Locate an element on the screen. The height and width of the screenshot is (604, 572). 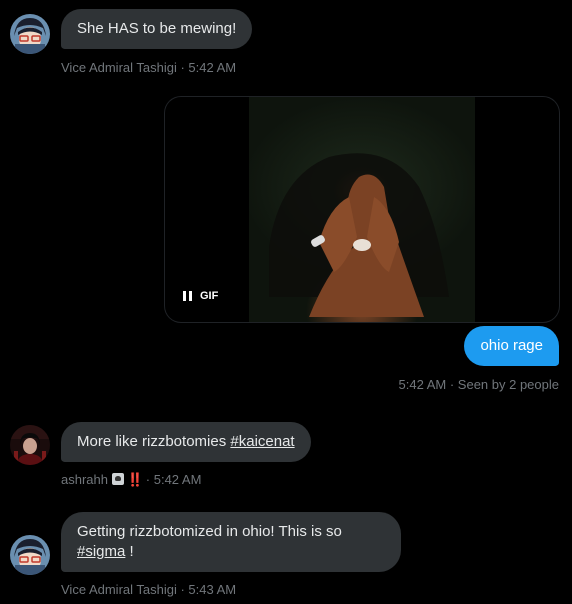
hashtag-link: #kaicenat is located at coordinates (262, 441).